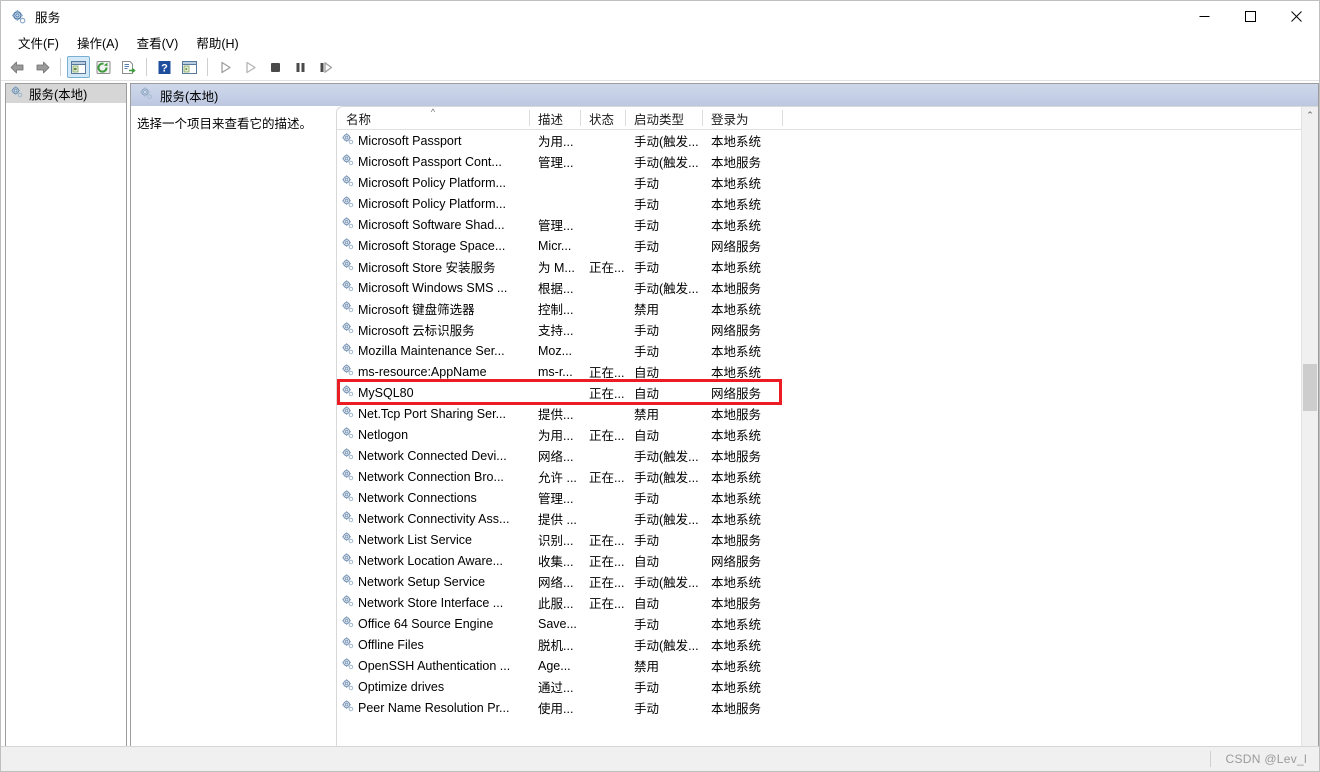 The width and height of the screenshot is (1320, 772). I want to click on services-gear-icon, so click(17, 93).